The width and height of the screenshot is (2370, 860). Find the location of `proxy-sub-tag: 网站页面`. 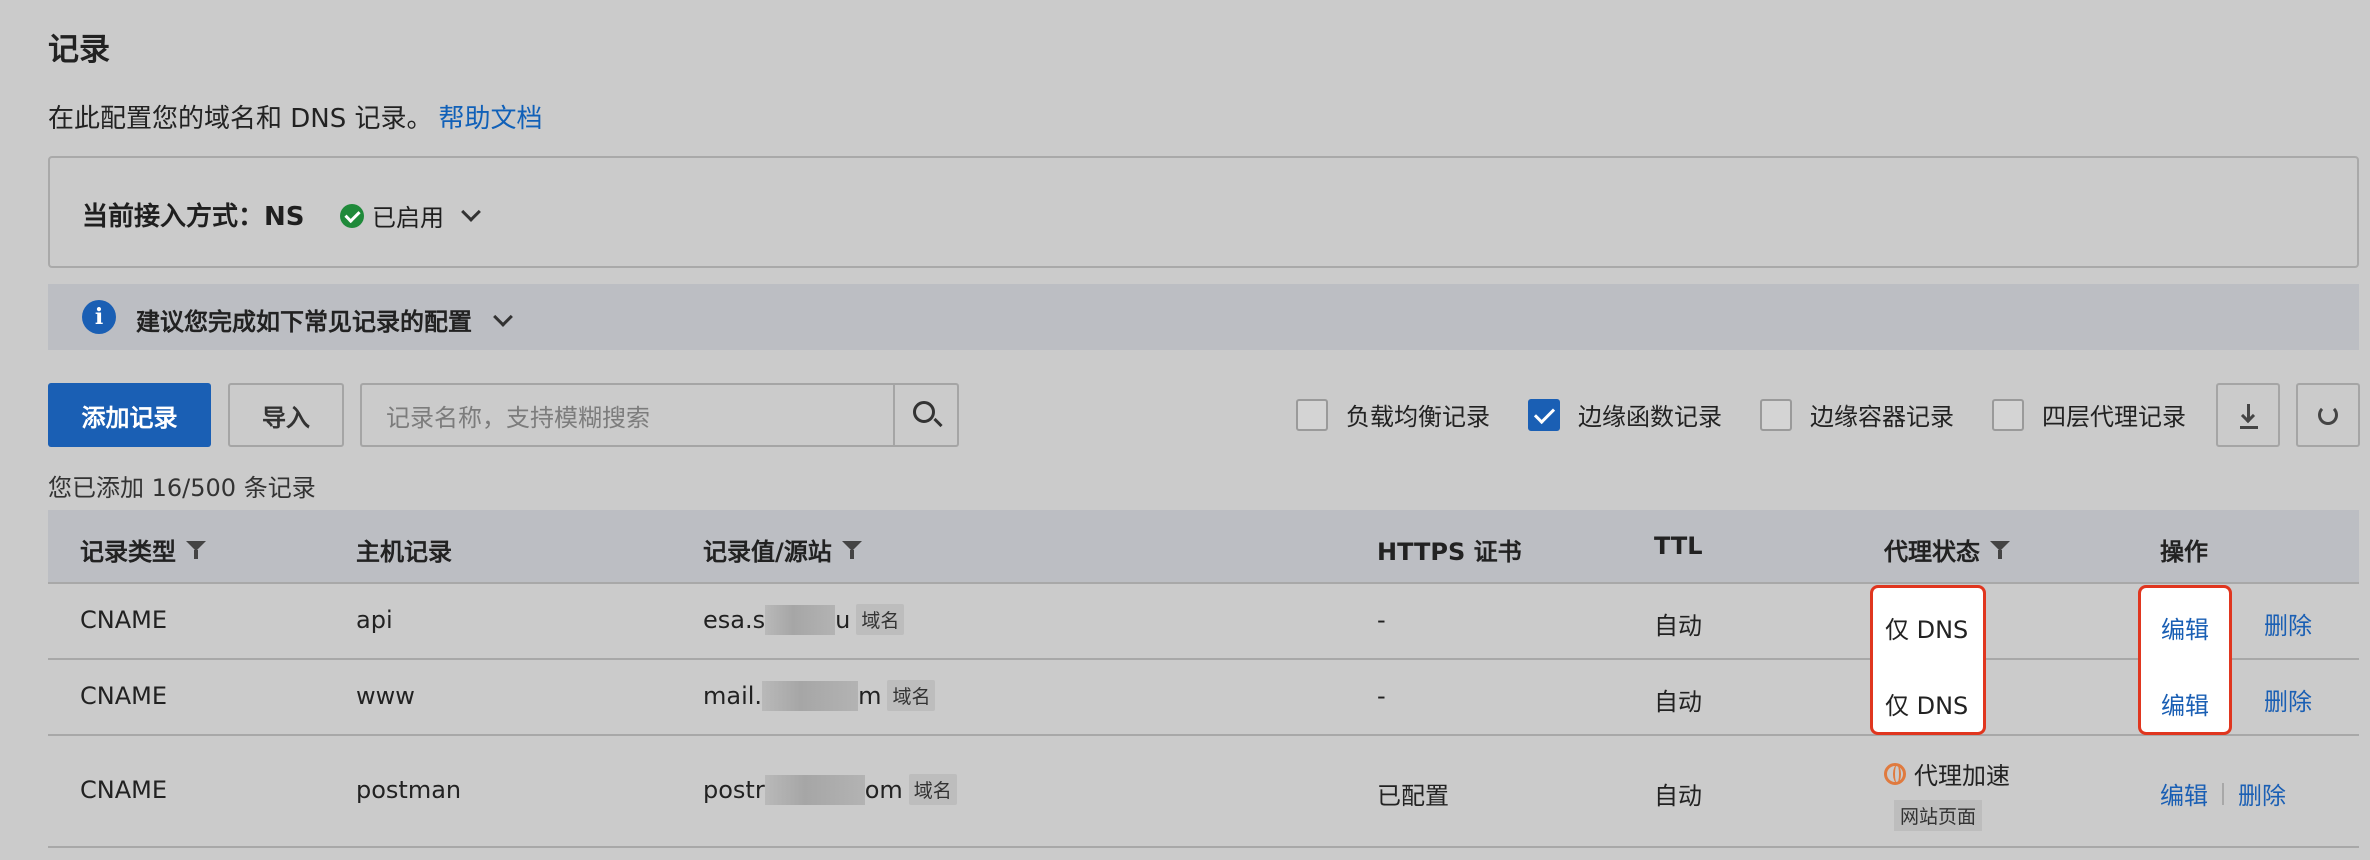

proxy-sub-tag: 网站页面 is located at coordinates (1938, 815).